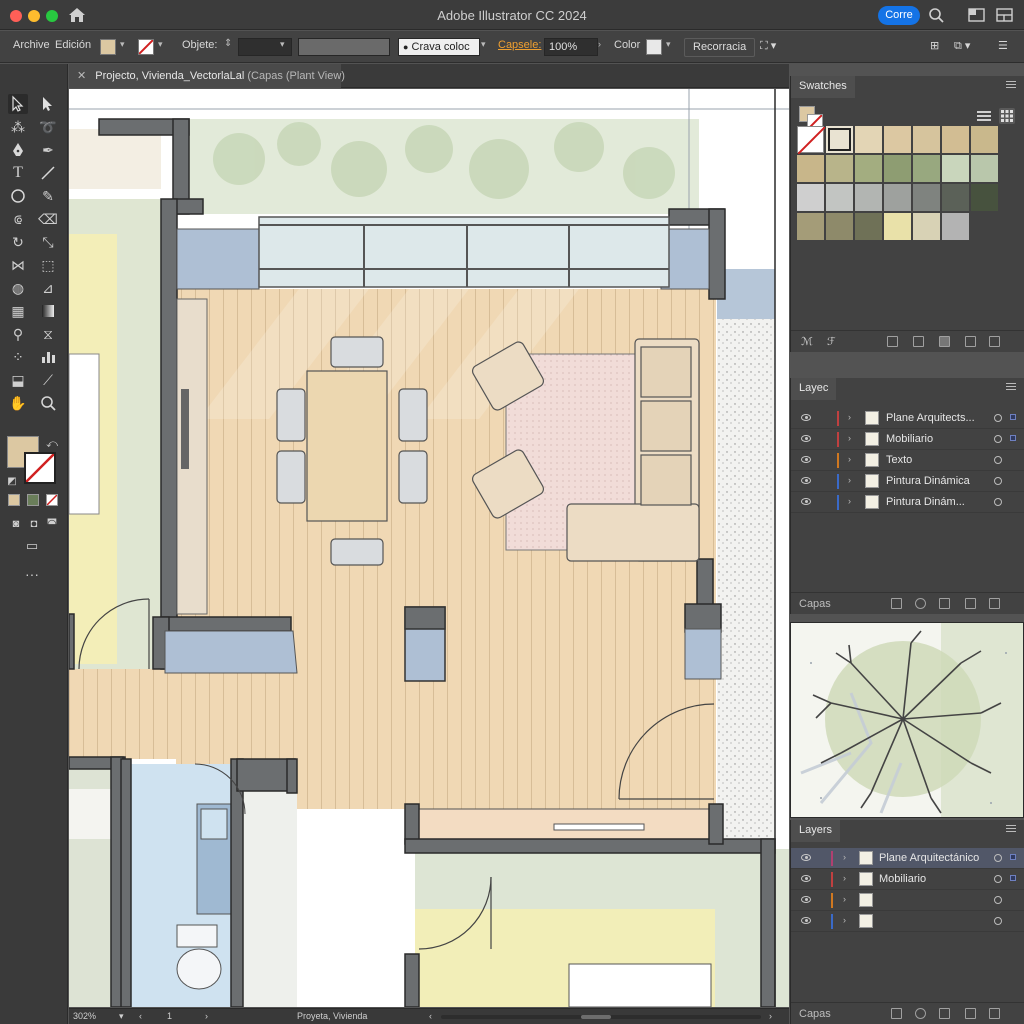 The height and width of the screenshot is (1024, 1024). Describe the element at coordinates (1003, 45) in the screenshot. I see `panel-menu-icon: ☰` at that location.